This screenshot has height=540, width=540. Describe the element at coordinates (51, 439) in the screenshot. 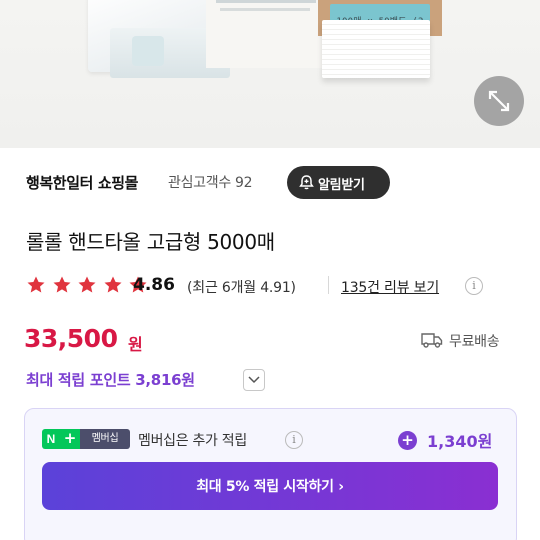

I see `npay-n-logo: N` at that location.